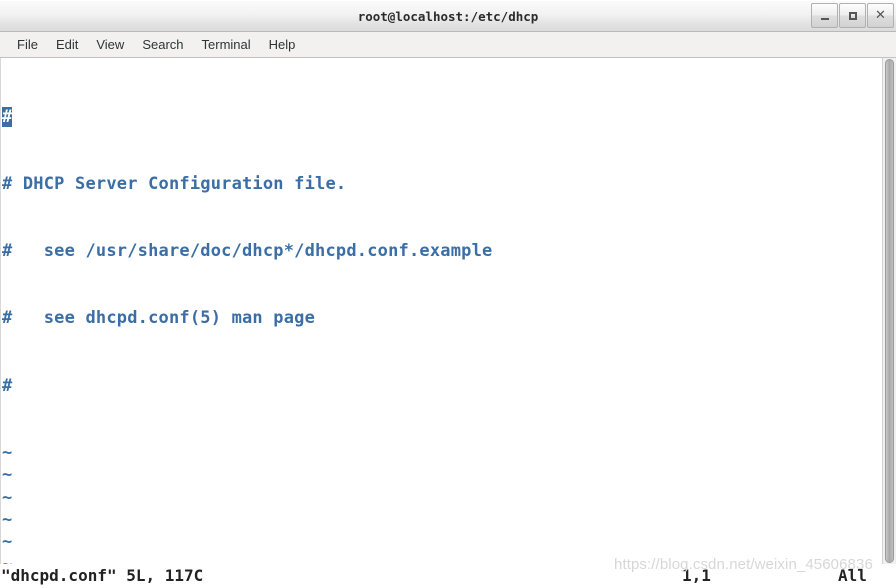 The height and width of the screenshot is (588, 896). Describe the element at coordinates (696, 575) in the screenshot. I see `status-cursor-position: 1,1` at that location.